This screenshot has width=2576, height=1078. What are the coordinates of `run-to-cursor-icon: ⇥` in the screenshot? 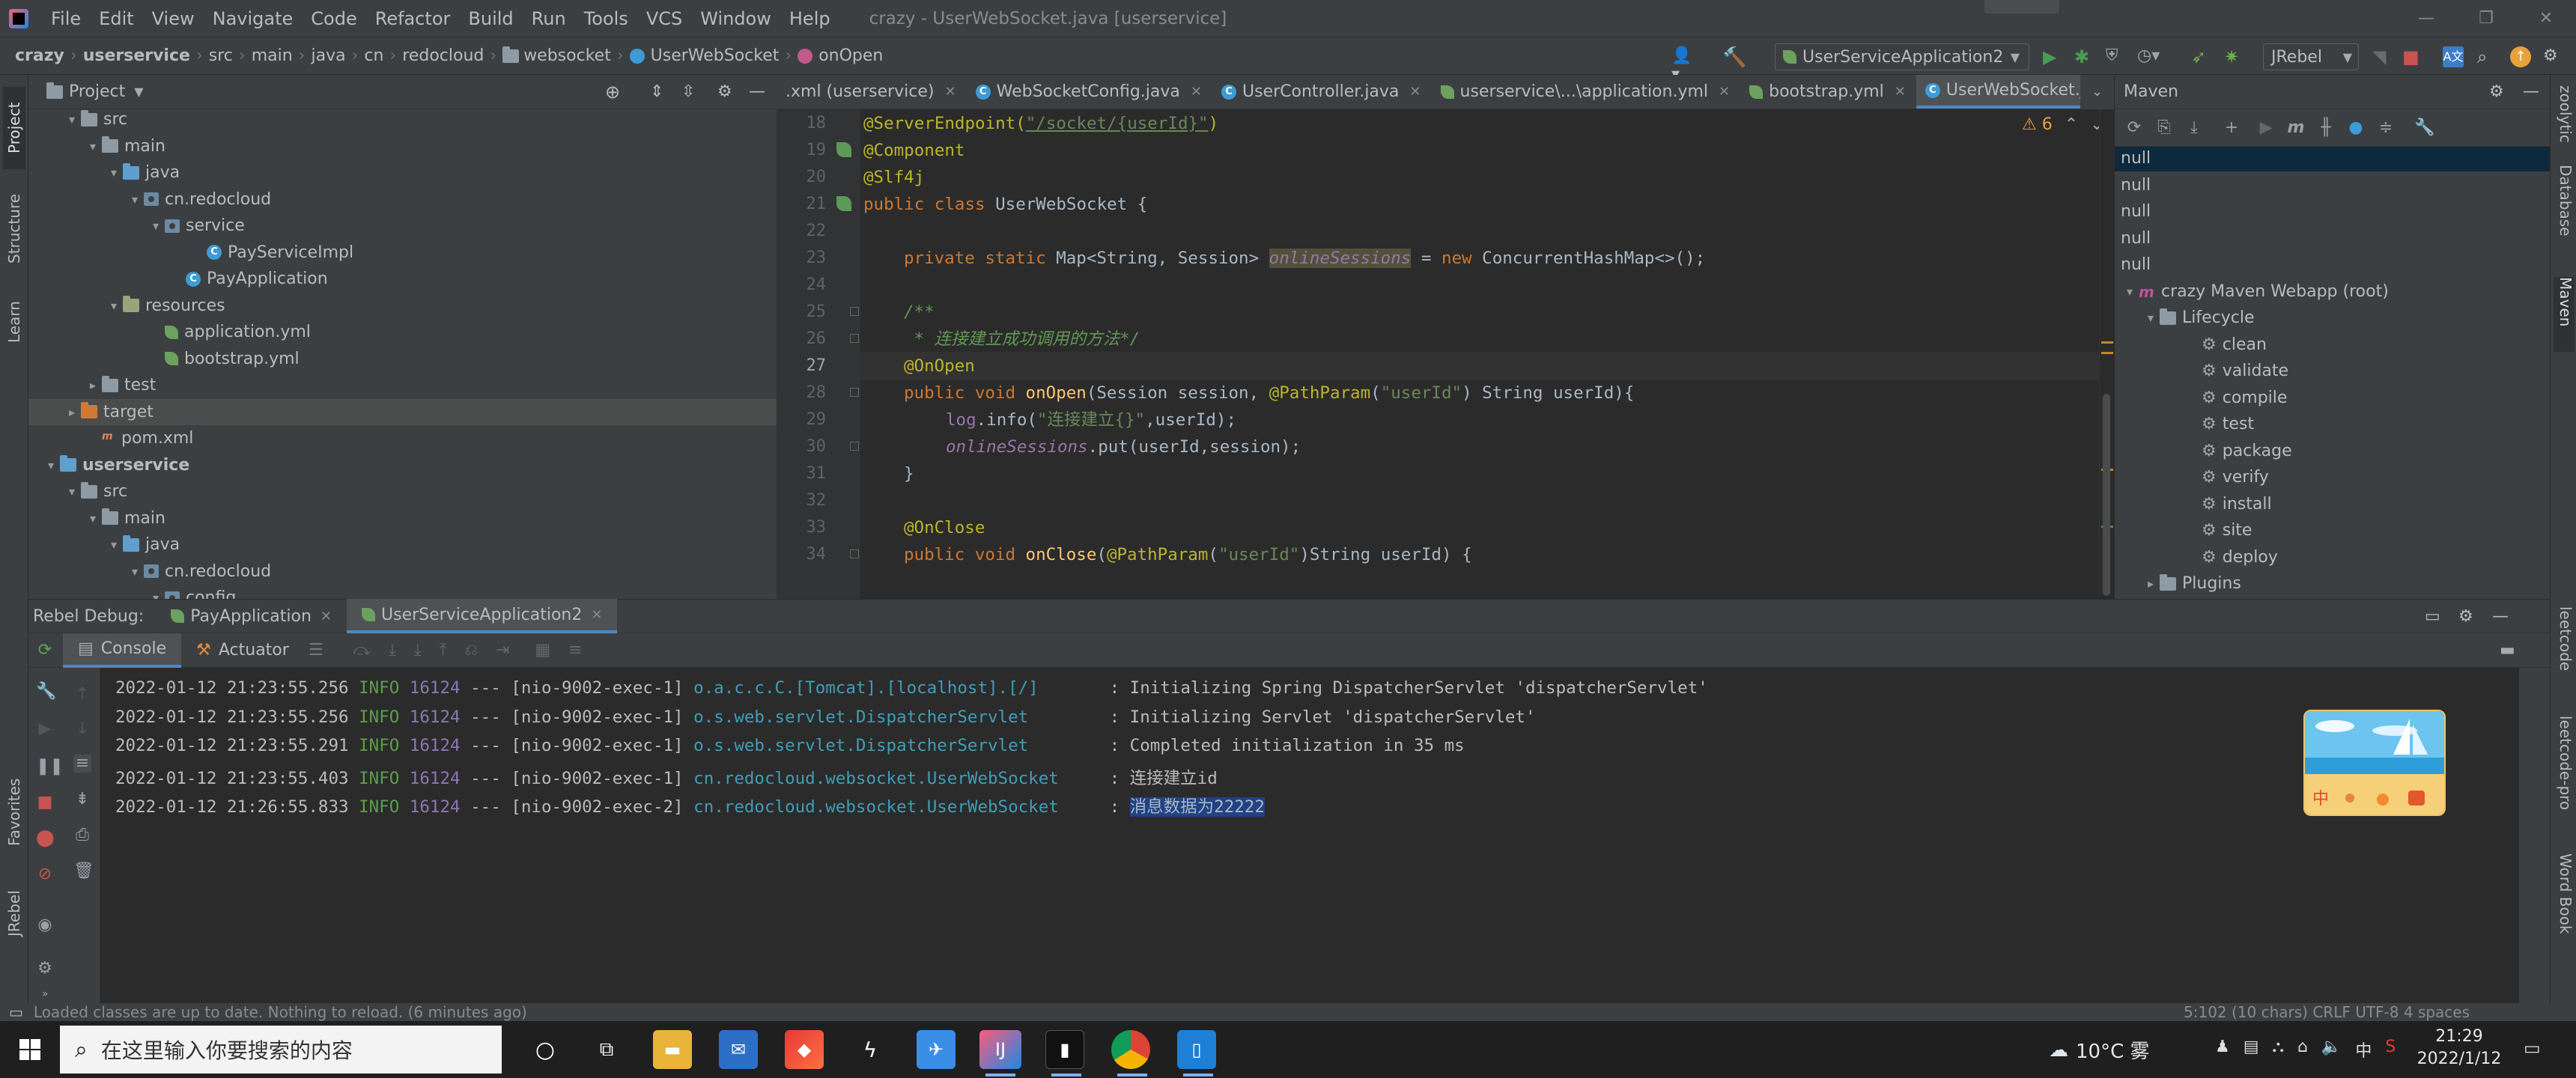 It's located at (502, 650).